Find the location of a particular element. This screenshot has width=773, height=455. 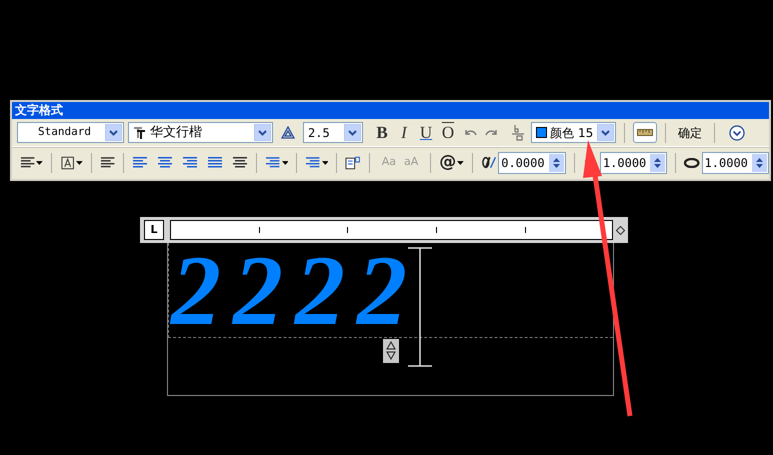

insert-field-icon is located at coordinates (353, 162).